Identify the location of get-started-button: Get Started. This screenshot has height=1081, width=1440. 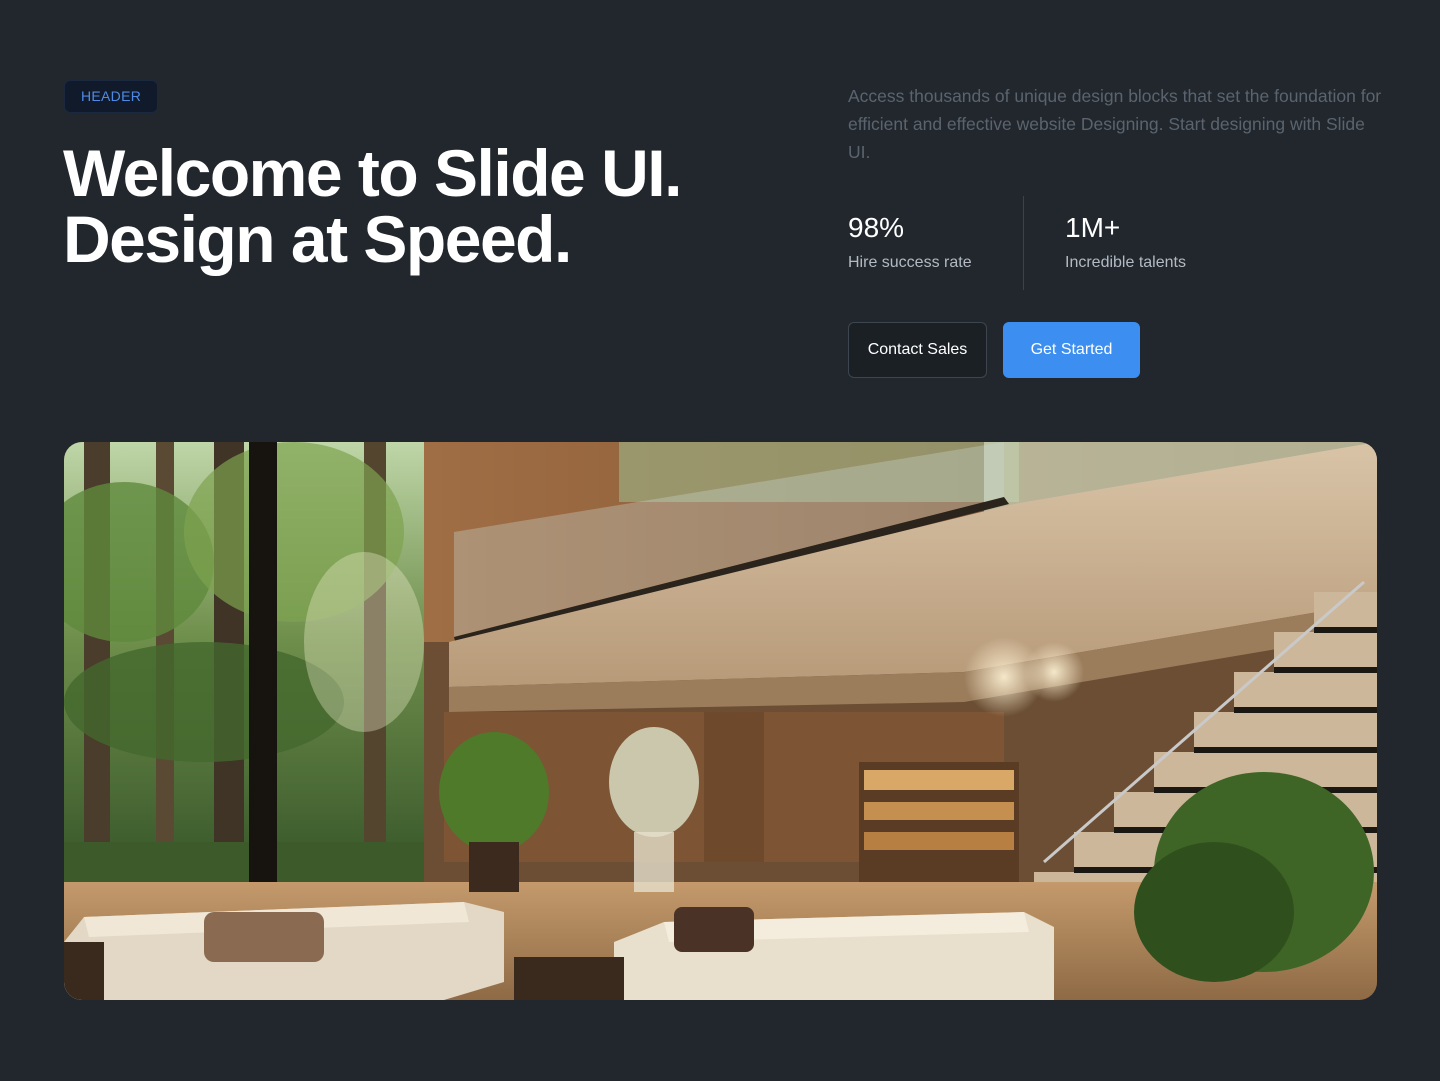
(1071, 350).